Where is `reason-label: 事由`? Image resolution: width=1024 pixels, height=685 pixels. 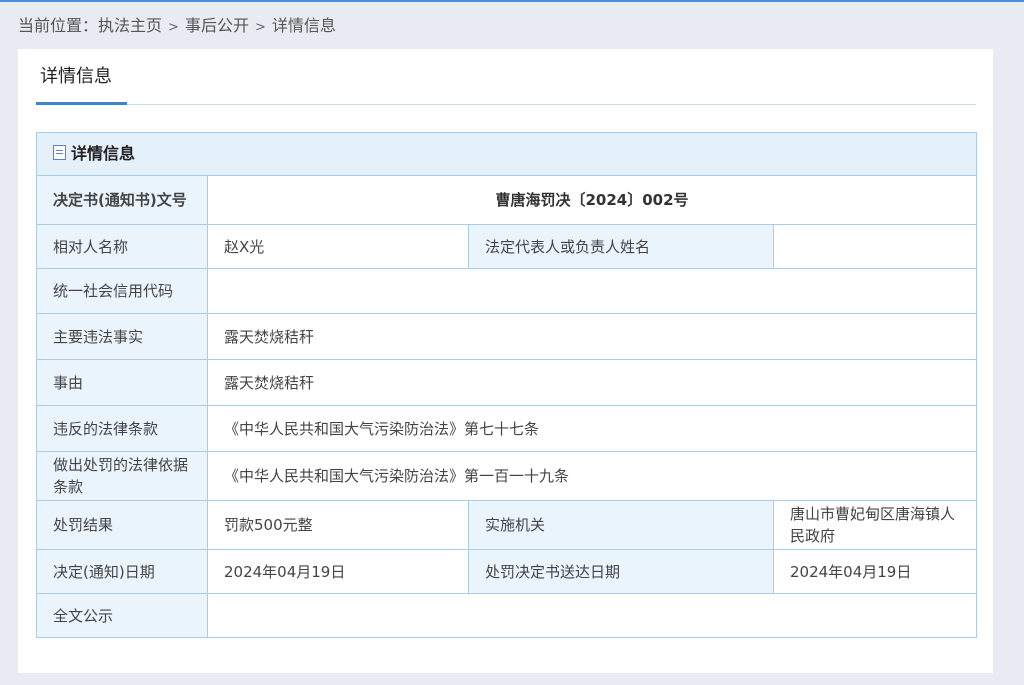
reason-label: 事由 is located at coordinates (122, 382).